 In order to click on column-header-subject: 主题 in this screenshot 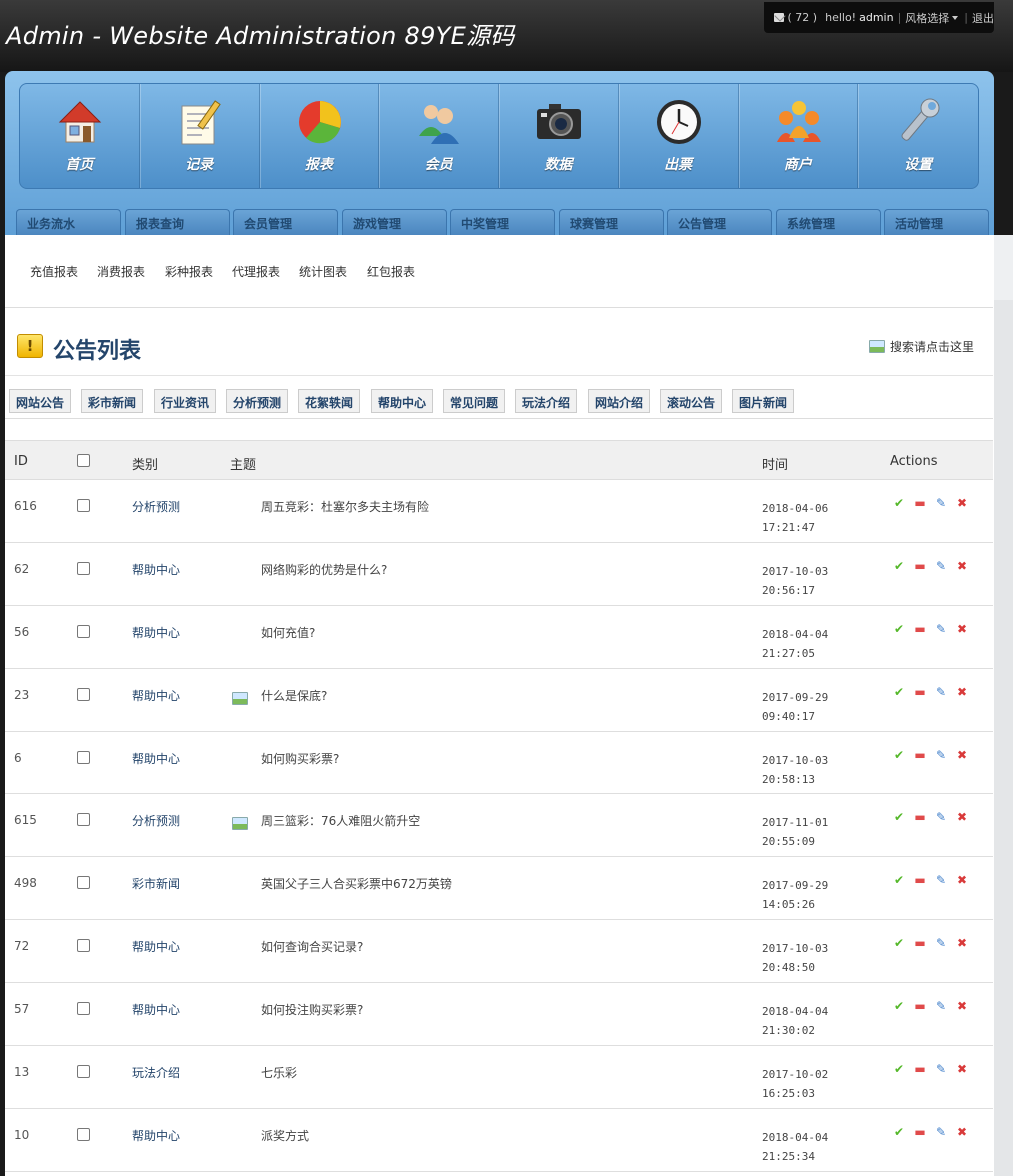, I will do `click(243, 463)`.